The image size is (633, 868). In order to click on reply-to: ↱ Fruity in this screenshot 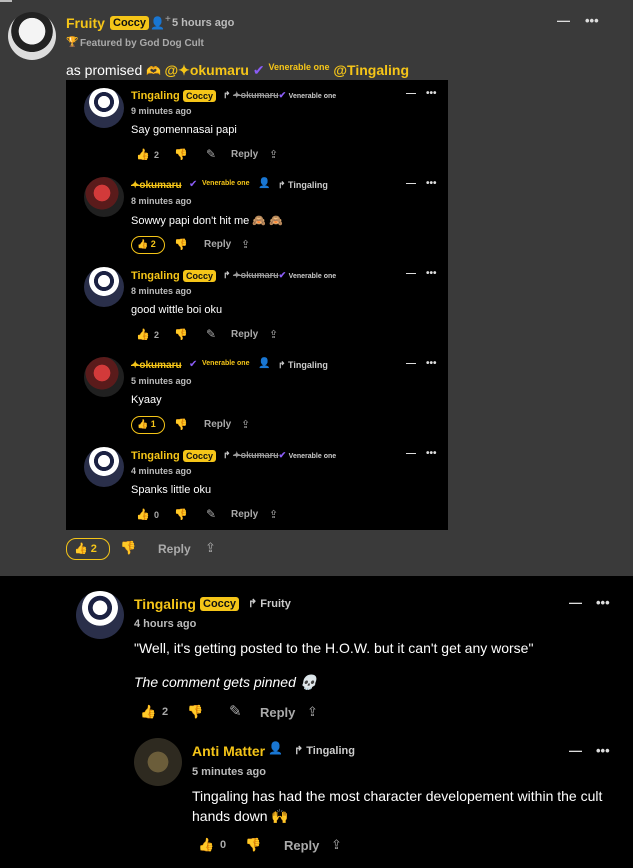, I will do `click(269, 603)`.